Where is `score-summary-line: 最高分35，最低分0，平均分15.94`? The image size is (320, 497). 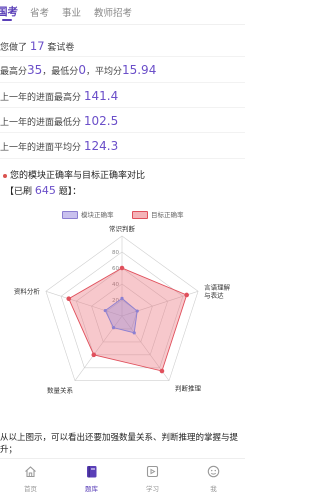 score-summary-line: 最高分35，最低分0，平均分15.94 is located at coordinates (78, 70).